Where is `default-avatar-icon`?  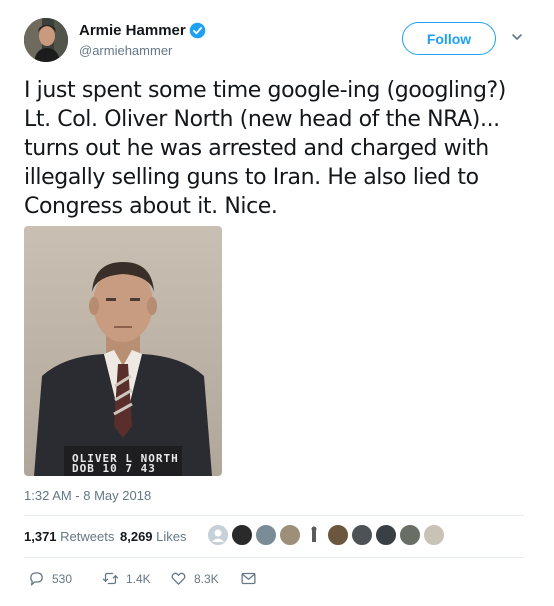
default-avatar-icon is located at coordinates (218, 535).